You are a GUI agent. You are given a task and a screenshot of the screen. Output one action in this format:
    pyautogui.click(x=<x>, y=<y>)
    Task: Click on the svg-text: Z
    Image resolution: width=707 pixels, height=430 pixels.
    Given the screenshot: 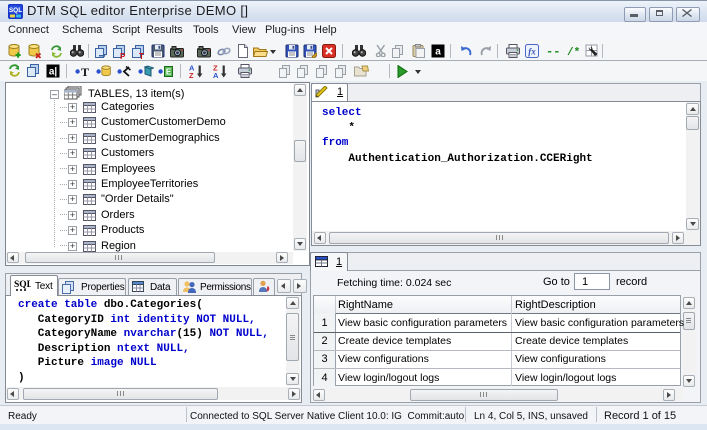 What is the action you would take?
    pyautogui.click(x=191, y=75)
    